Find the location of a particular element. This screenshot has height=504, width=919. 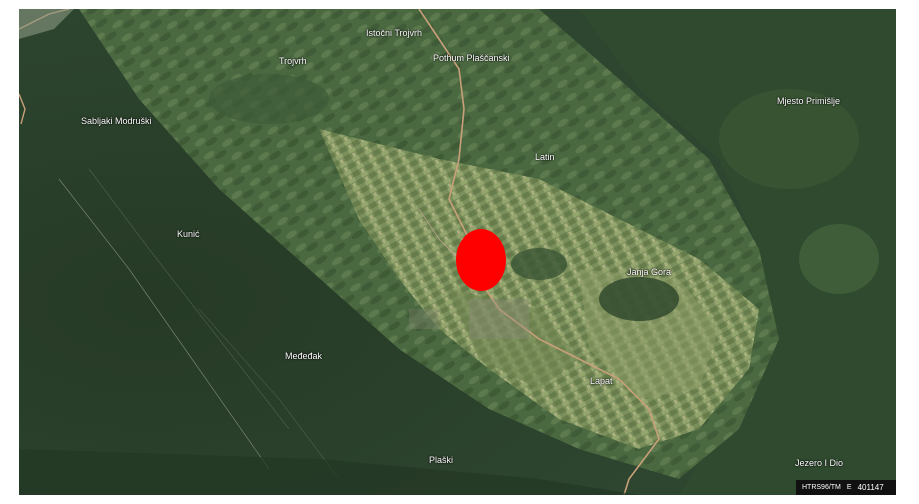

place-label-trojvrh: Trojvrh is located at coordinates (293, 61).